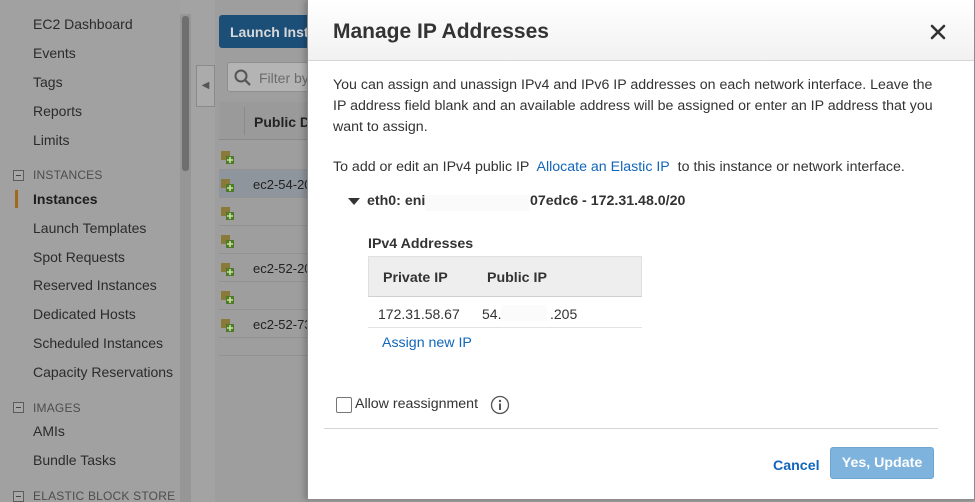  Describe the element at coordinates (603, 167) in the screenshot. I see `allocate-elastic-ip-link: Allocate an Elastic IP` at that location.